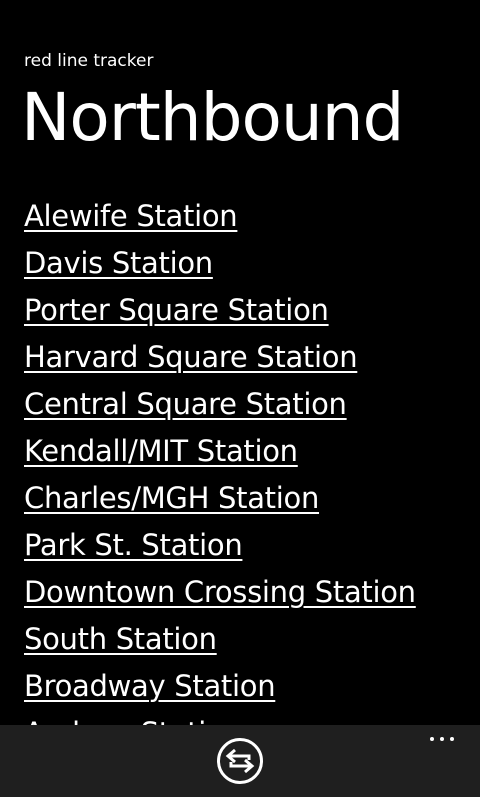 This screenshot has height=797, width=480. I want to click on station-link-alewife: Alewife Station, so click(252, 216).